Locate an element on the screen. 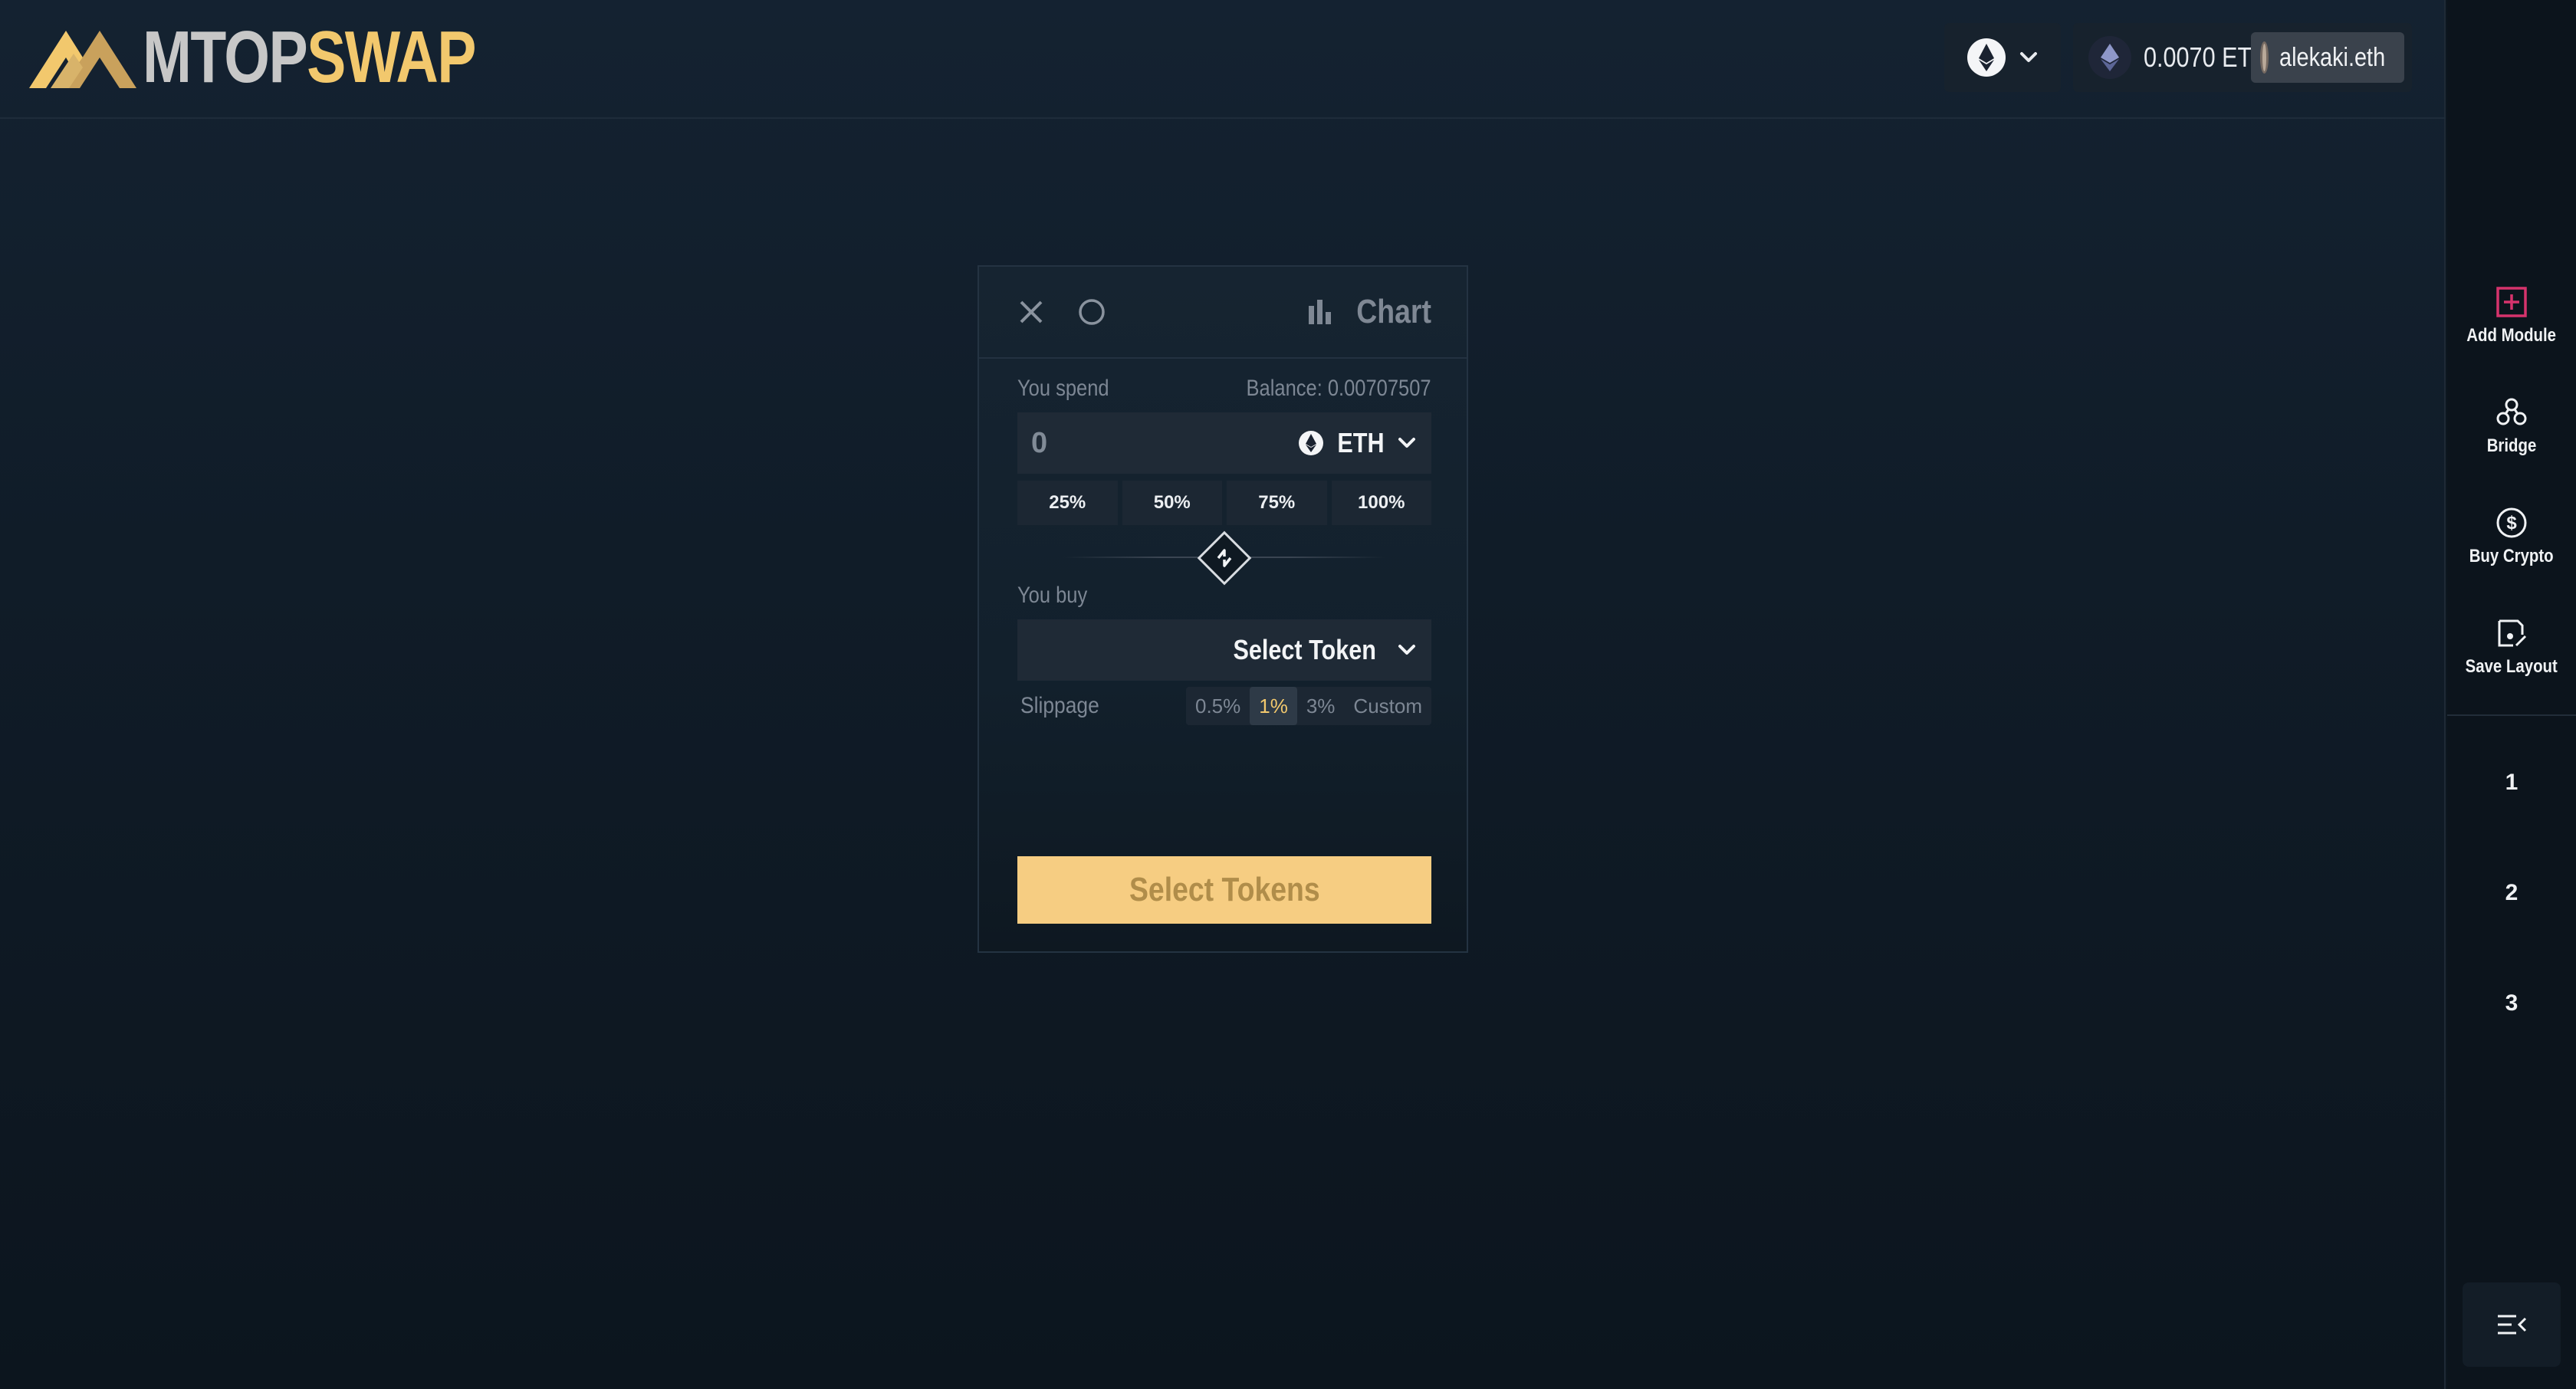 The width and height of the screenshot is (2576, 1389). slippage-options: 0.5% 1% 3% Custom is located at coordinates (1309, 706).